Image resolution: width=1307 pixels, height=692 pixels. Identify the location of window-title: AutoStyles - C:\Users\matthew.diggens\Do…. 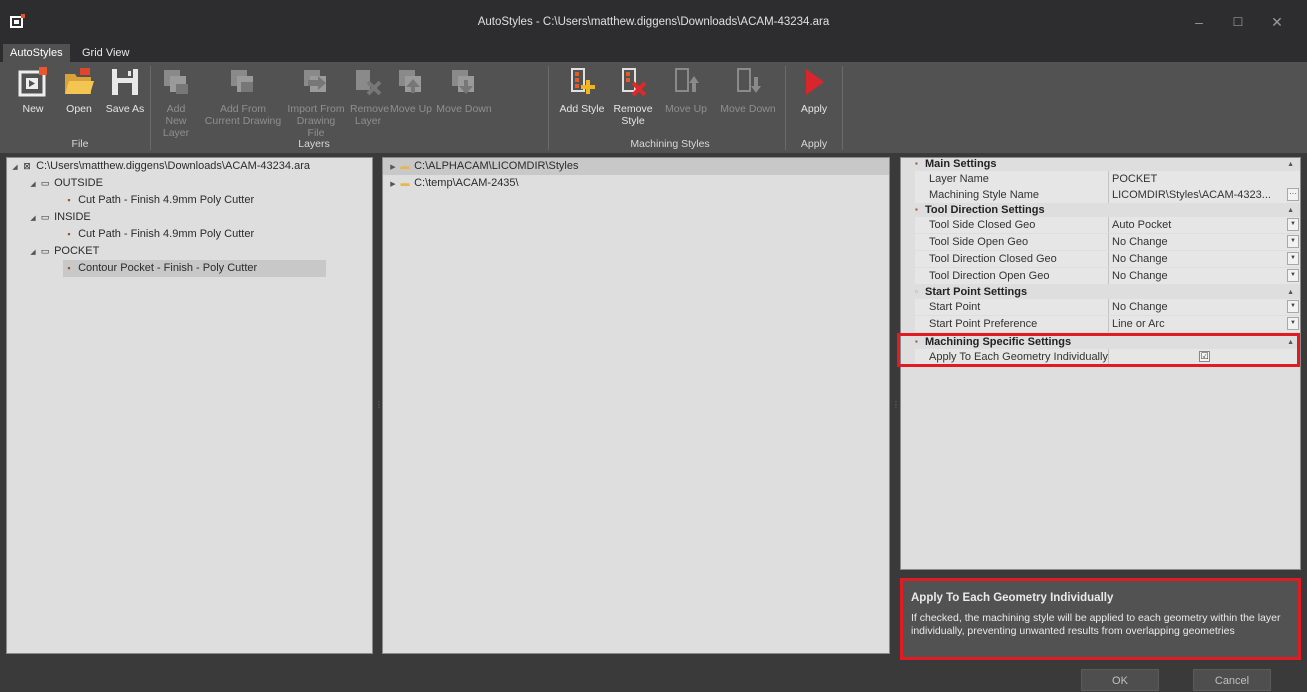
(653, 22).